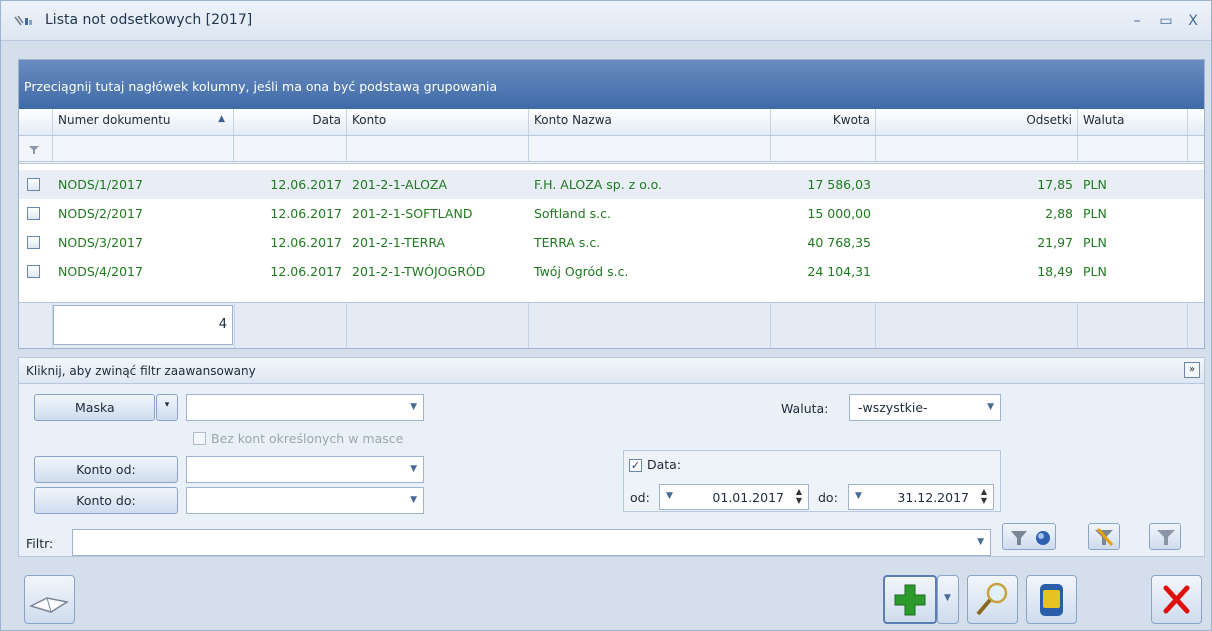  I want to click on title-bar: Lista not odsetkowych [2017] – ▭ X, so click(606, 21).